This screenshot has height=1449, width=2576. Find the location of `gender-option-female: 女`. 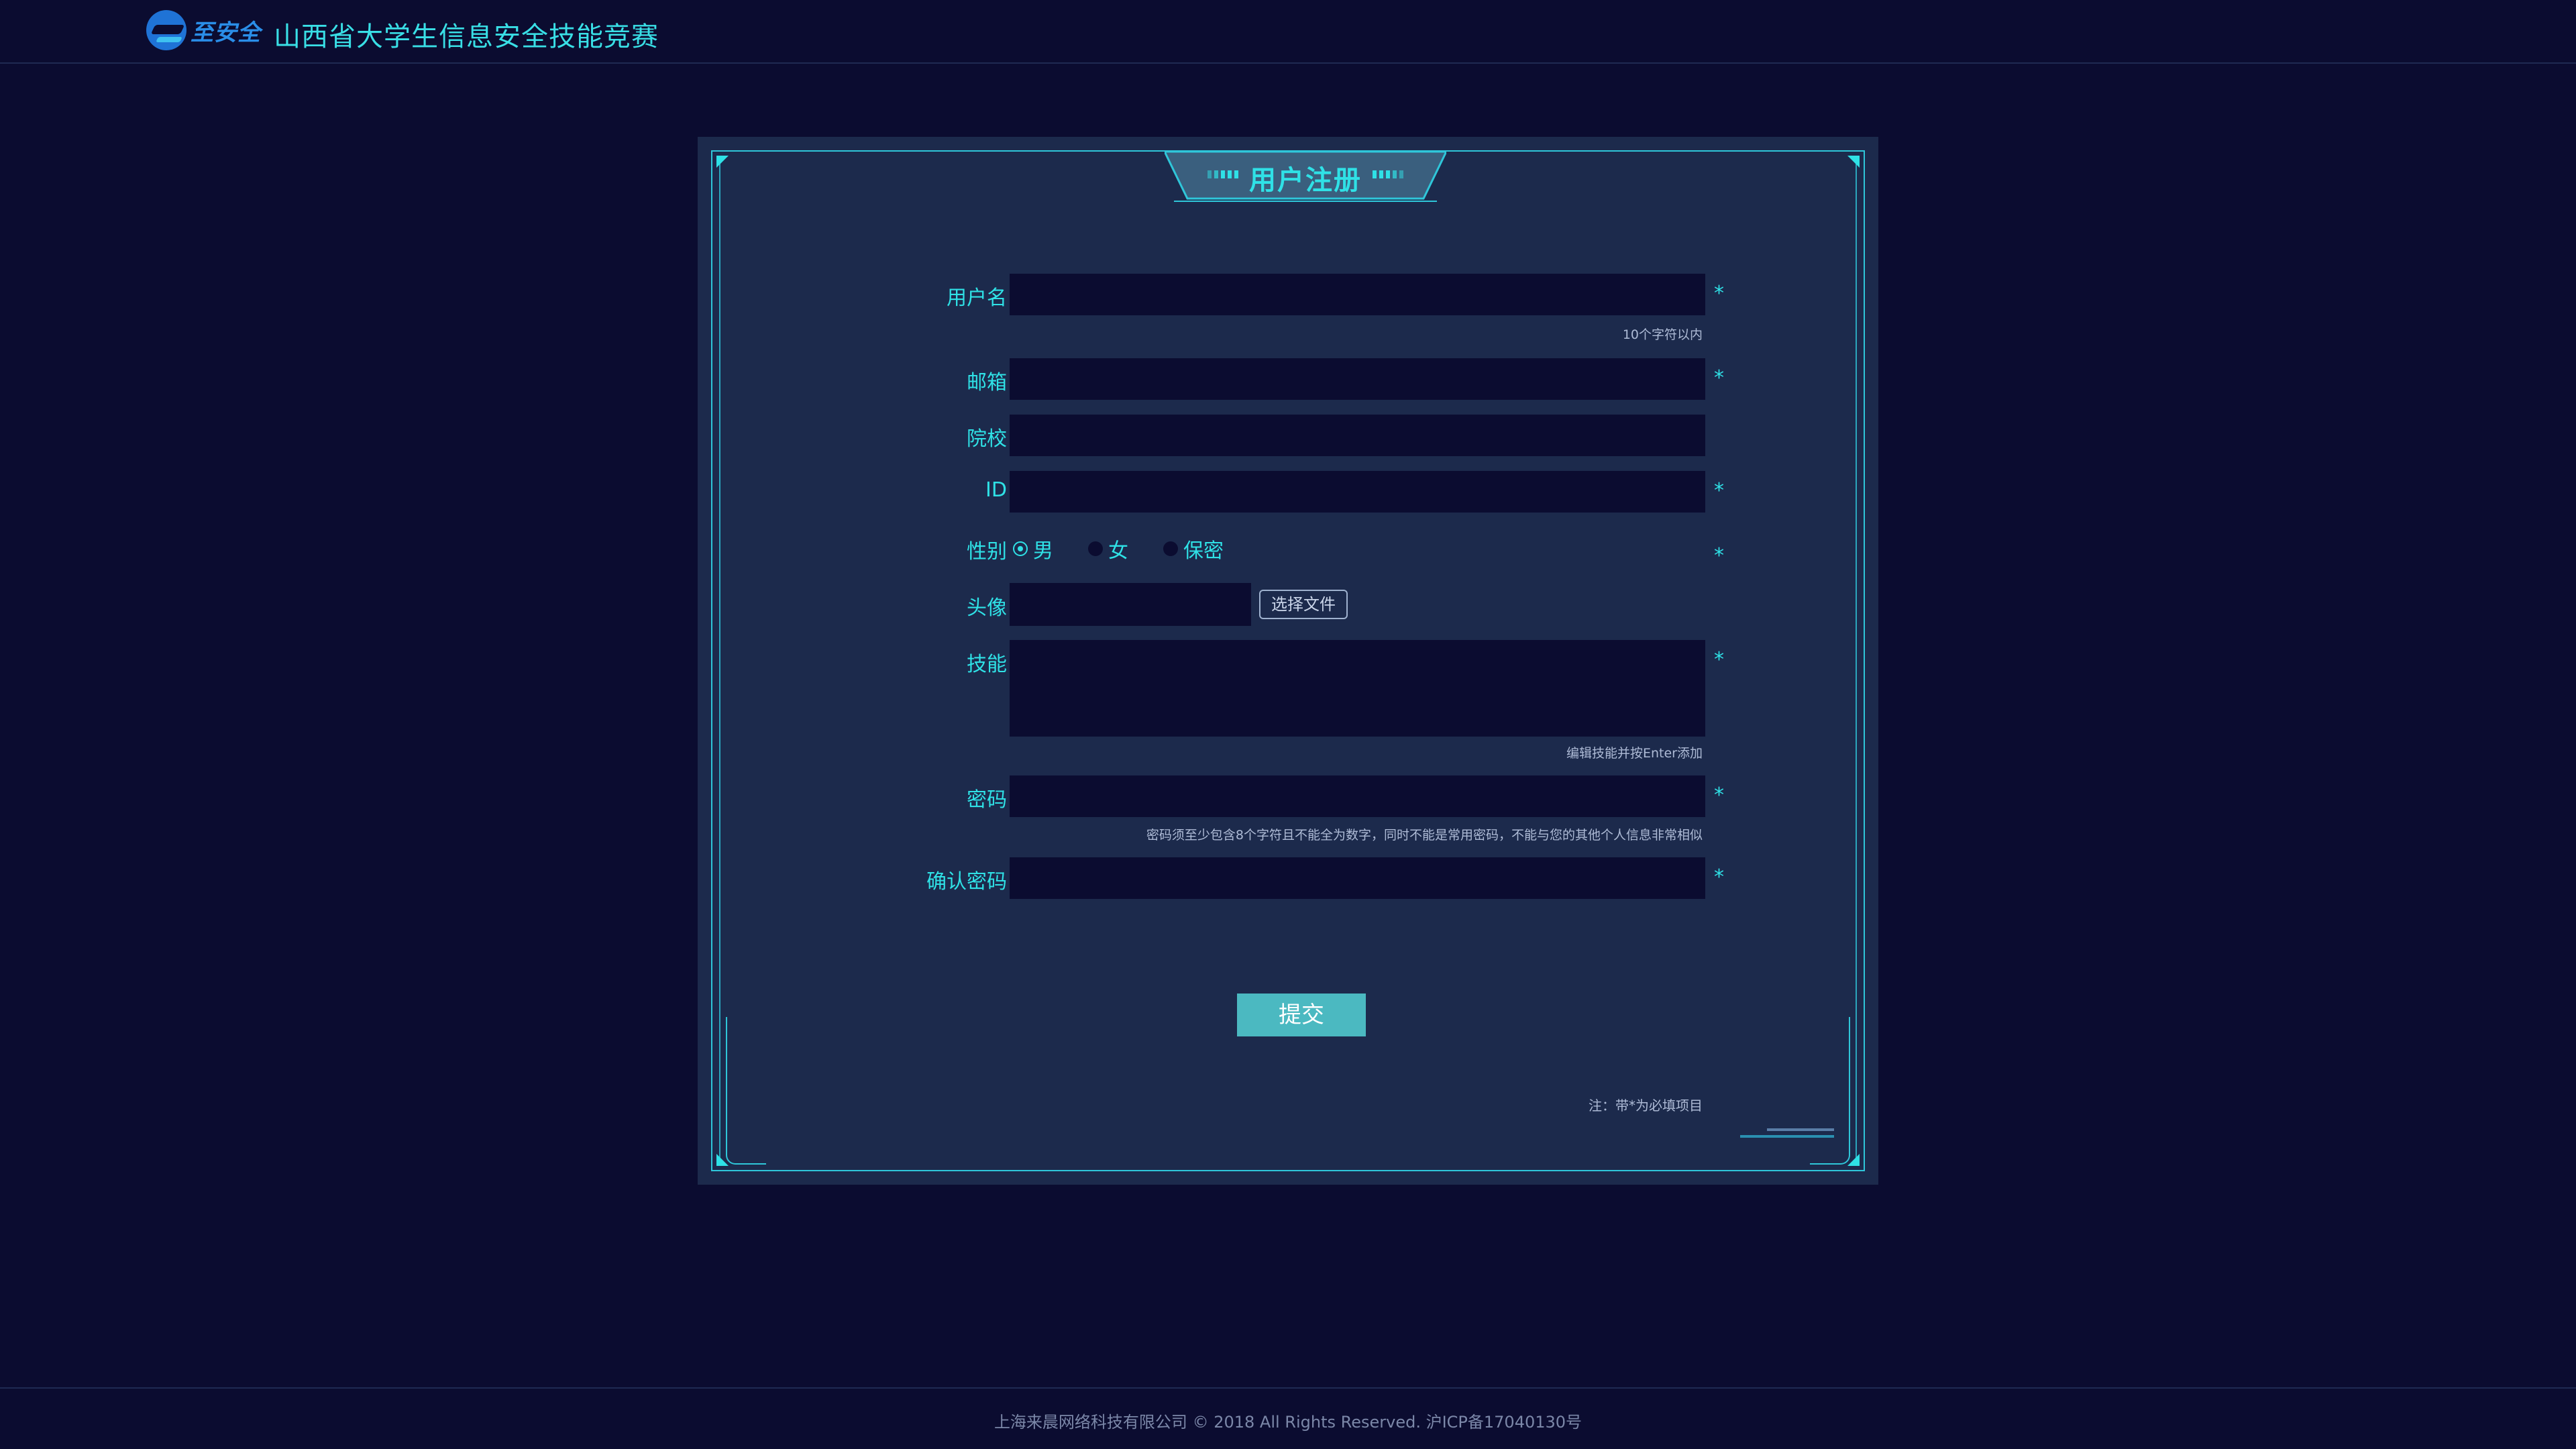

gender-option-female: 女 is located at coordinates (1108, 549).